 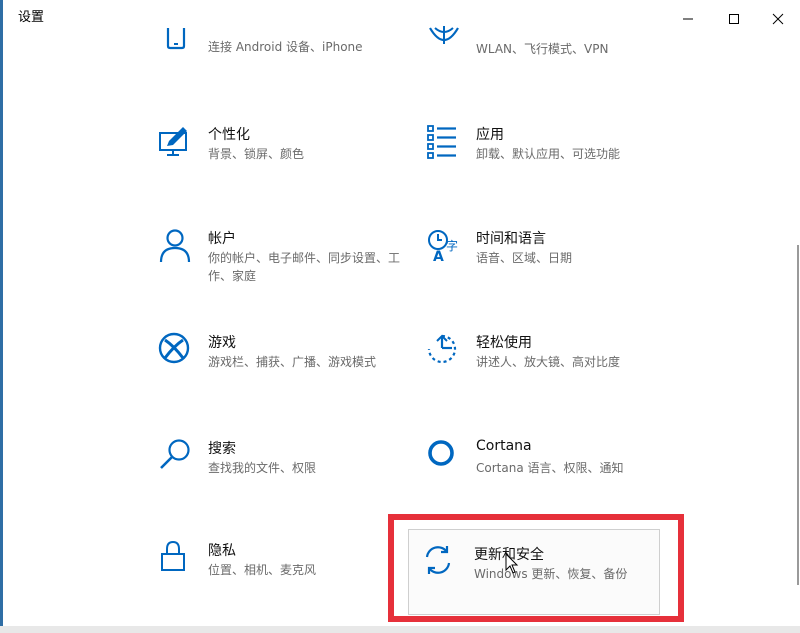 What do you see at coordinates (441, 453) in the screenshot?
I see `cortana-icon` at bounding box center [441, 453].